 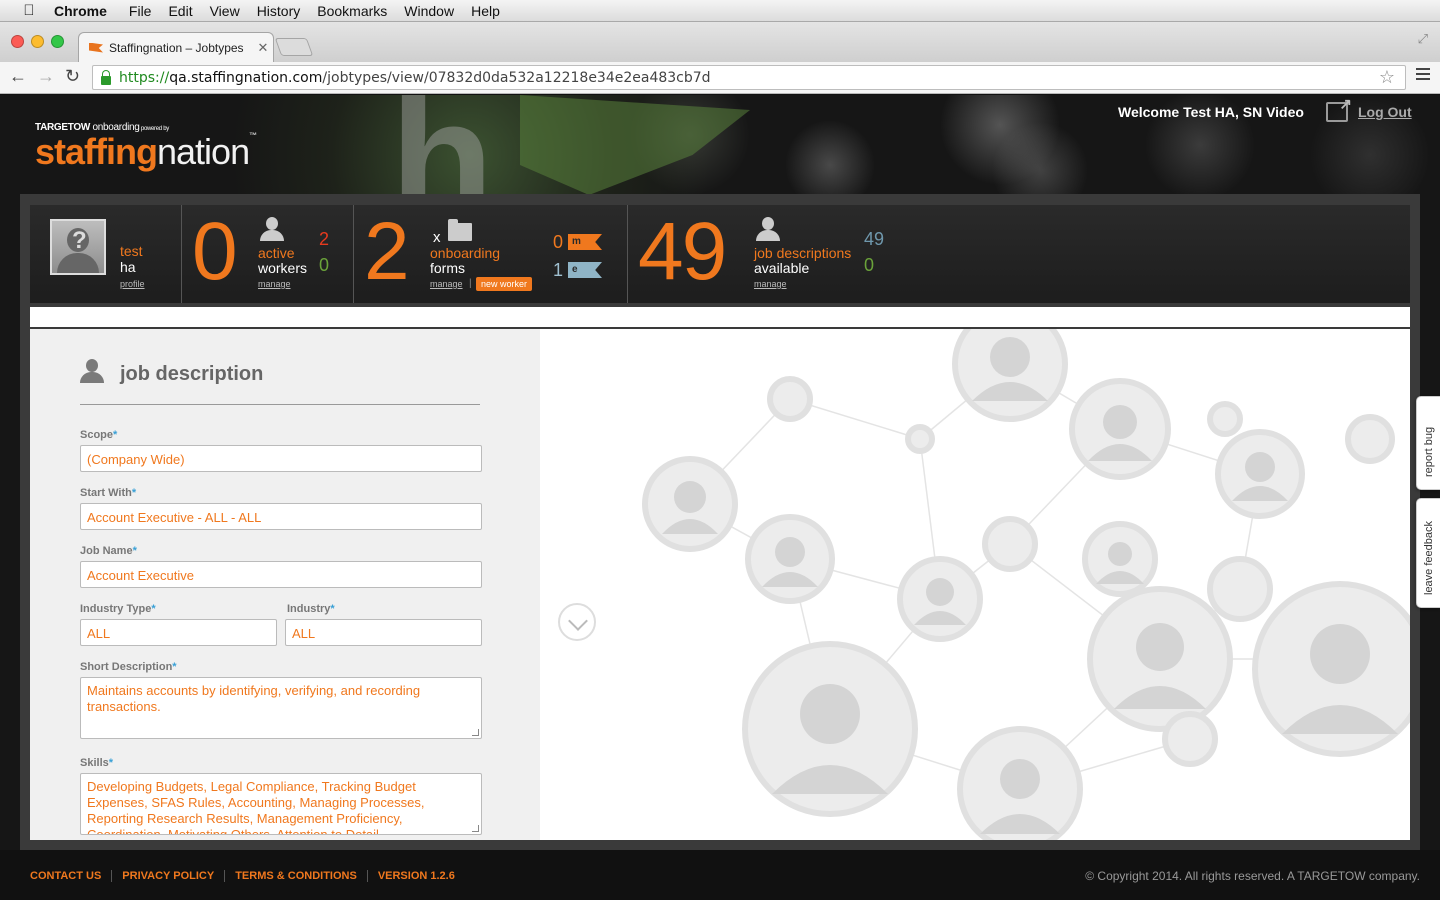 What do you see at coordinates (1387, 77) in the screenshot?
I see `bookmark-star-icon: ☆` at bounding box center [1387, 77].